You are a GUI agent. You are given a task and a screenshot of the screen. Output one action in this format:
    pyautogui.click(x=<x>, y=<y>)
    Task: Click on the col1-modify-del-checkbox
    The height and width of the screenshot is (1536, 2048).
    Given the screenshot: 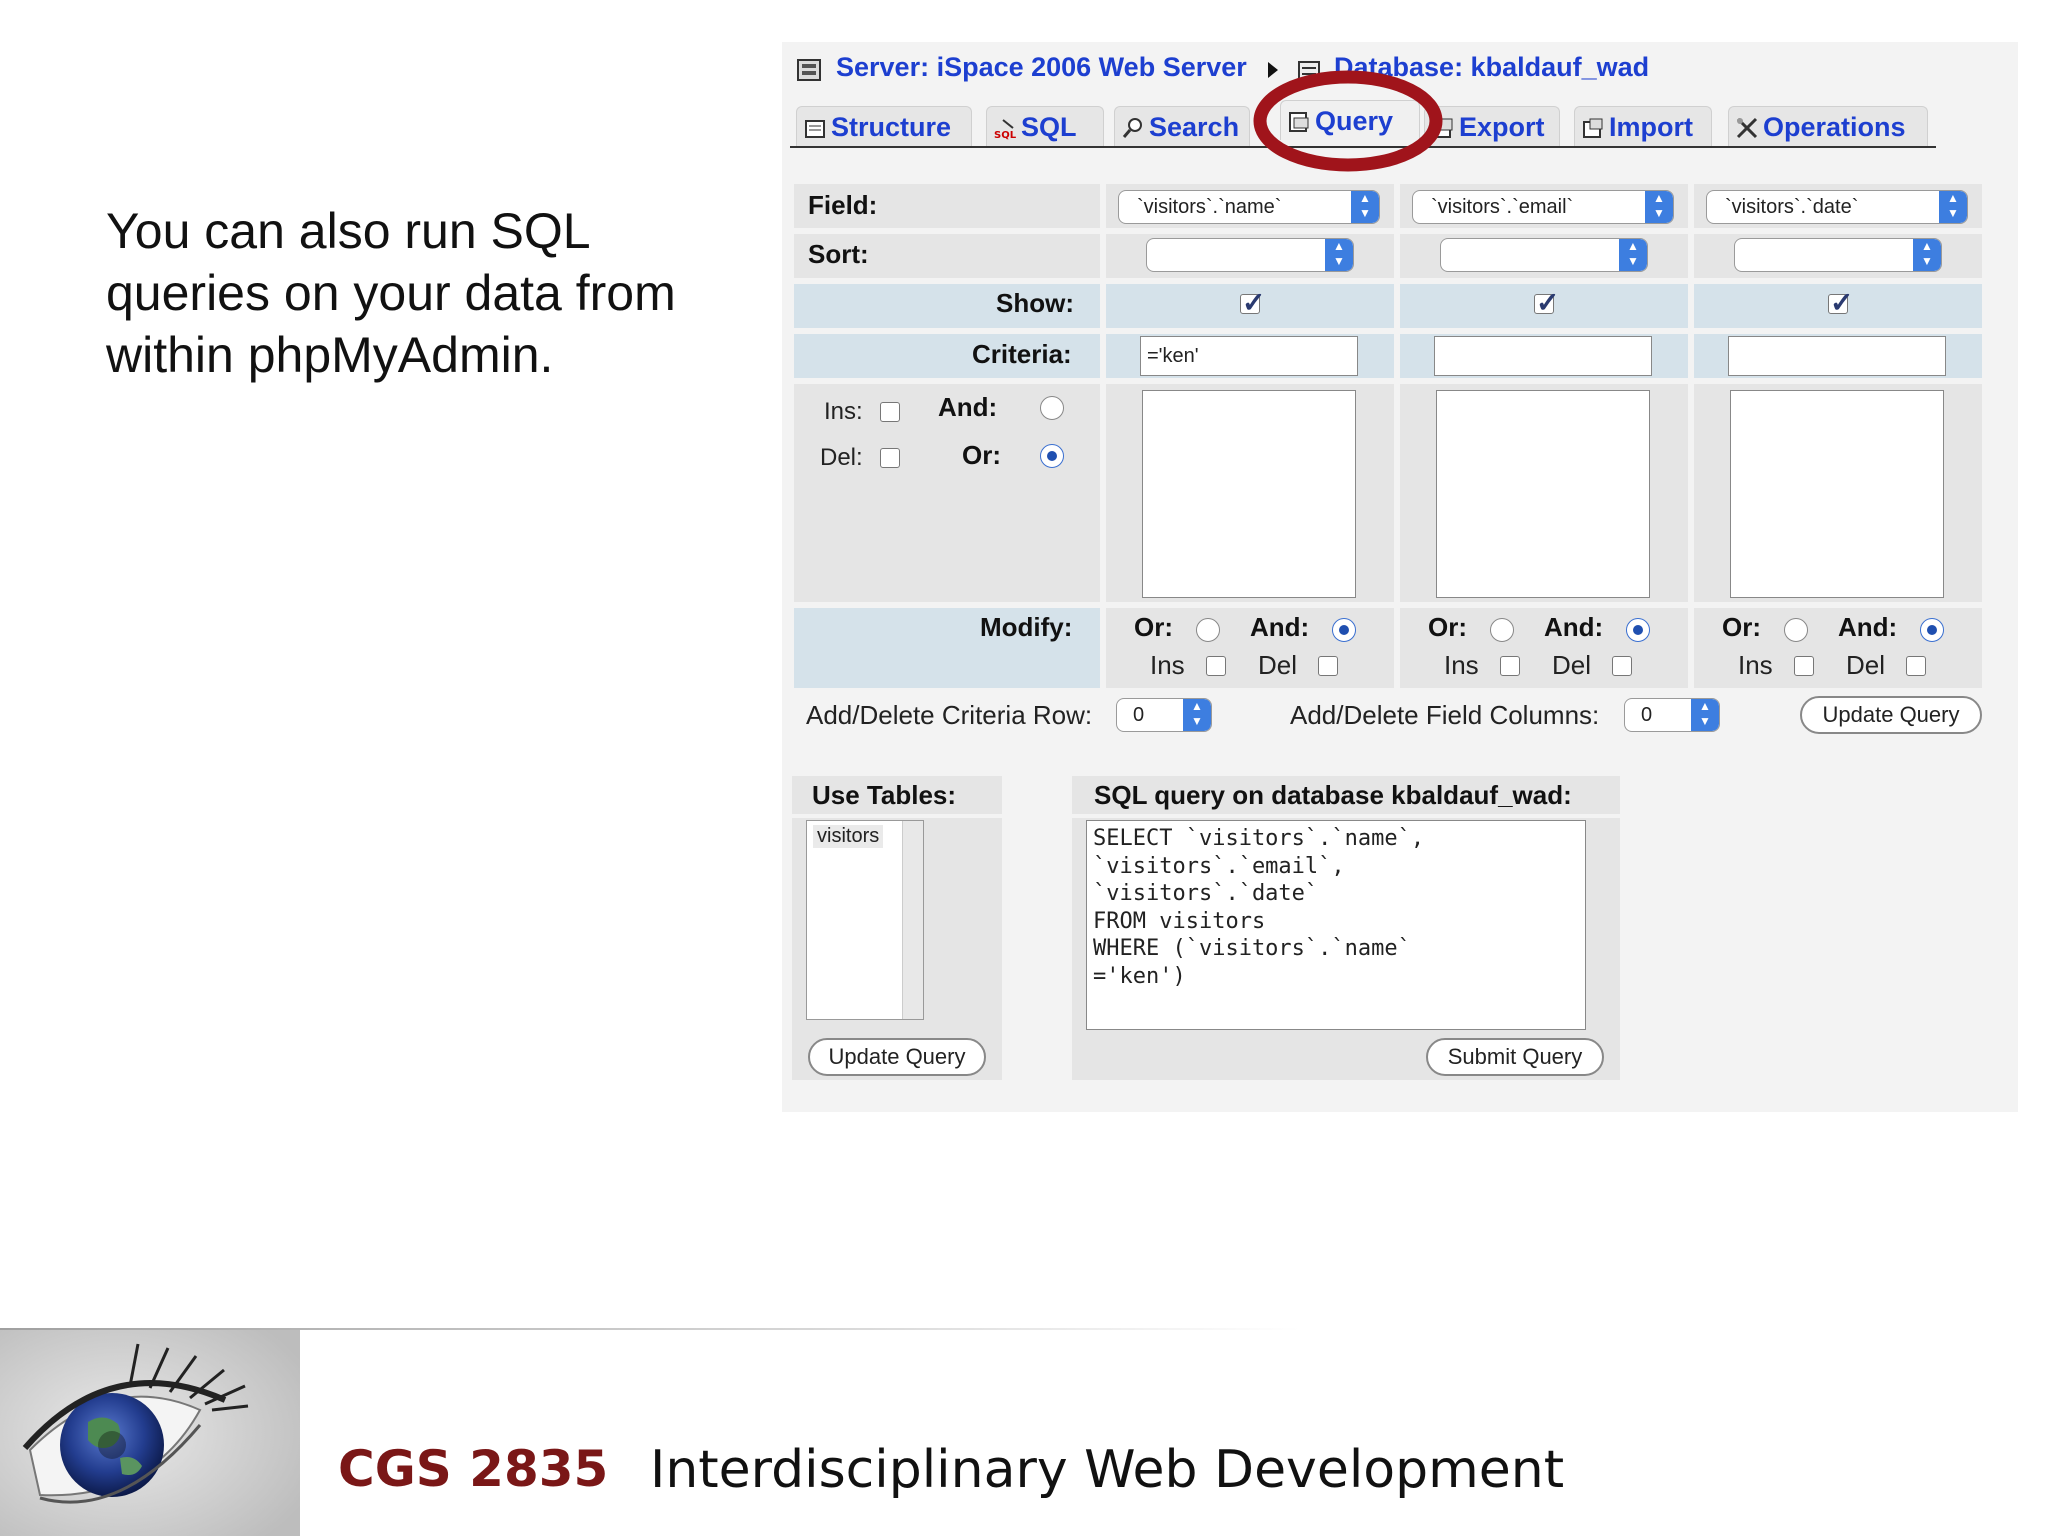 What is the action you would take?
    pyautogui.click(x=1328, y=666)
    